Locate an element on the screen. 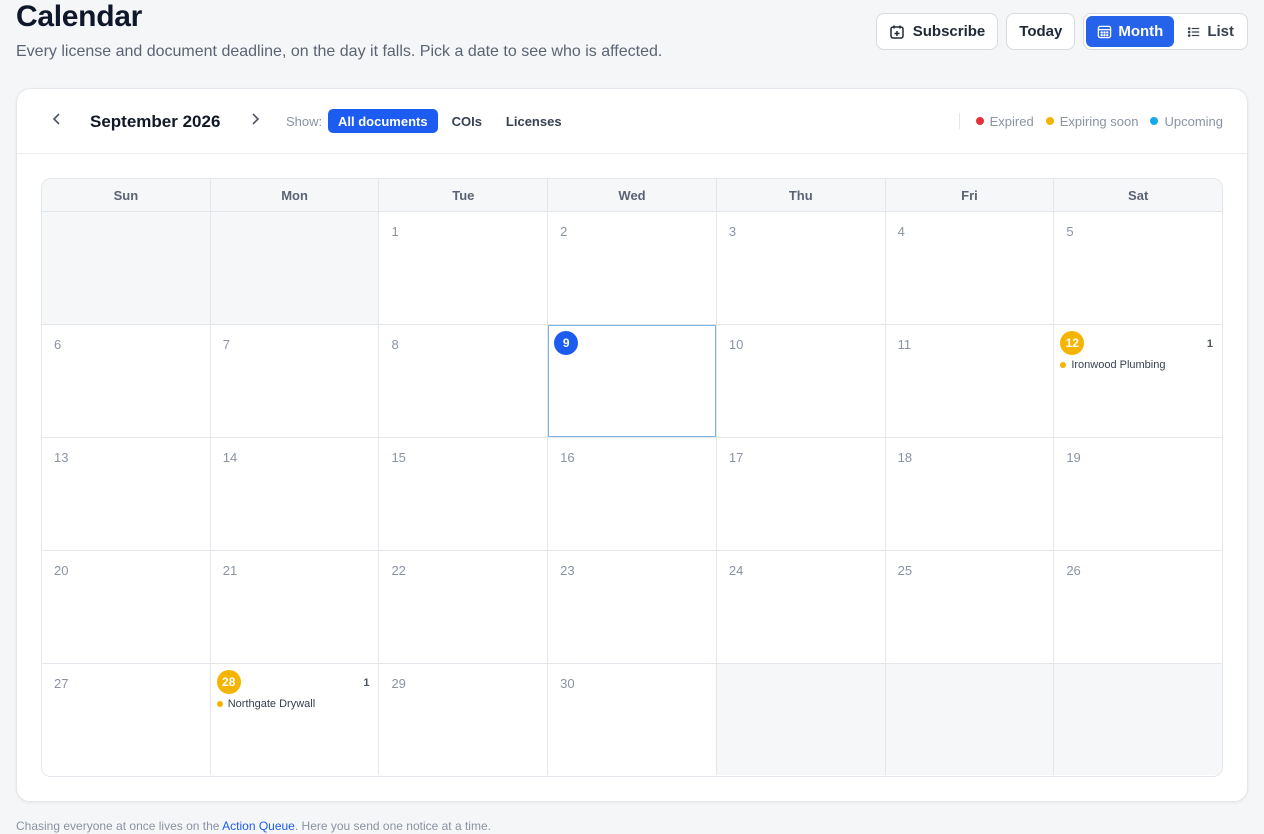  calendar-day-5: 5 is located at coordinates (1138, 268).